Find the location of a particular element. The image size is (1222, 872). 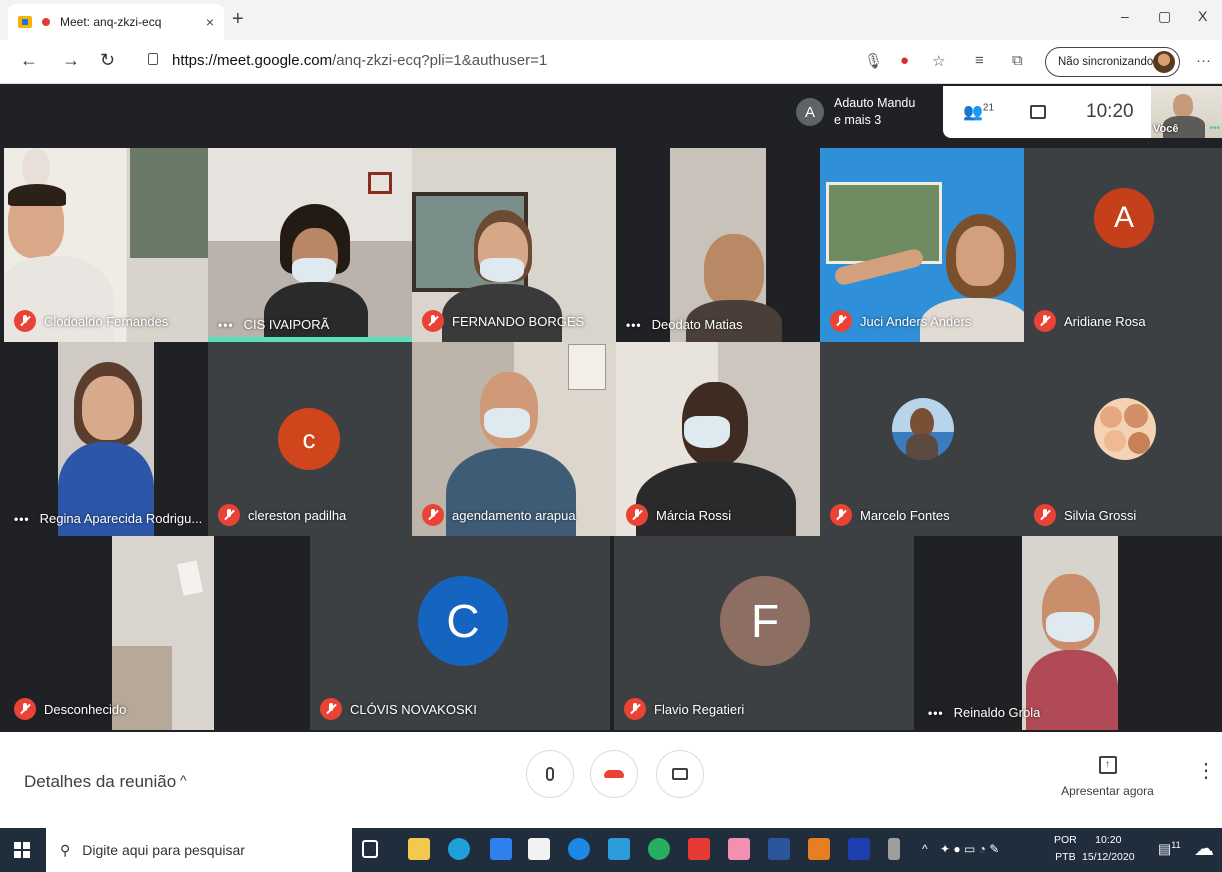

participant-tile: FERNANDO BORGES is located at coordinates (514, 245).